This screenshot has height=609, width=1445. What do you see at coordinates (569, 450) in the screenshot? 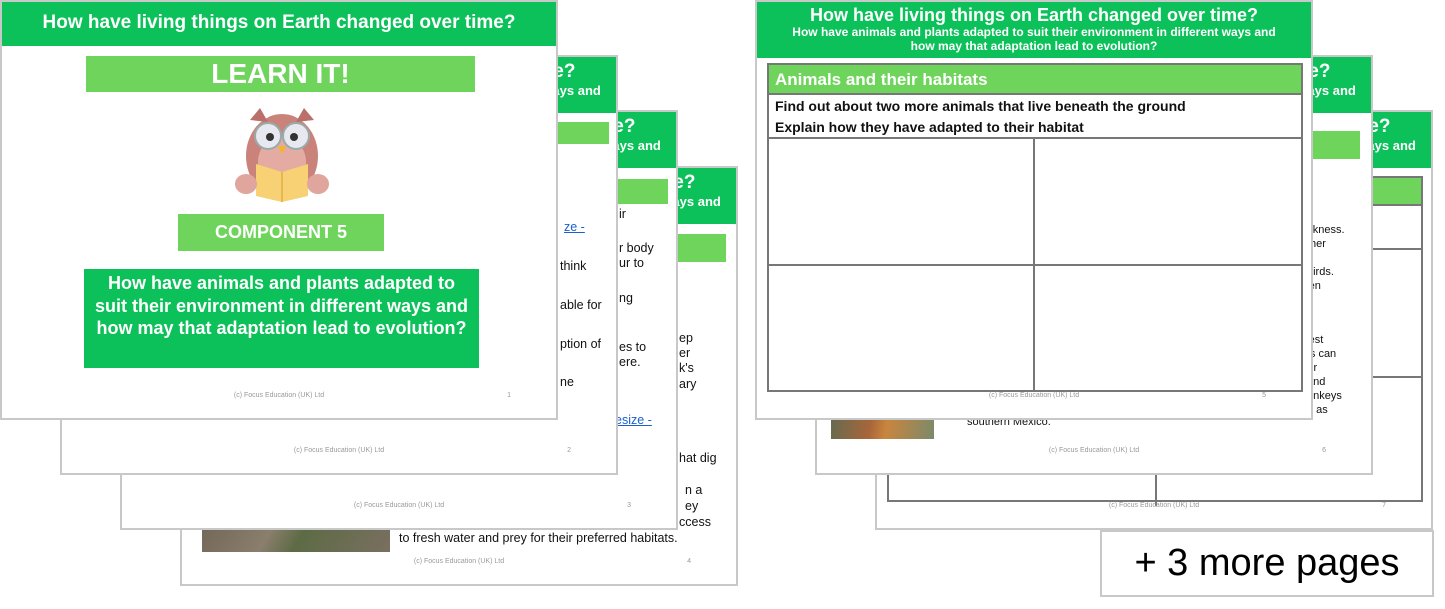
I see `page-number: 2` at bounding box center [569, 450].